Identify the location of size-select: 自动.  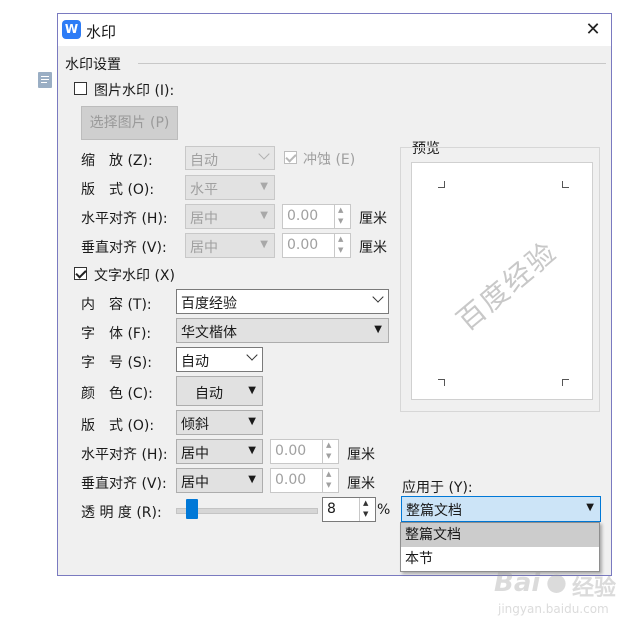
(219, 359).